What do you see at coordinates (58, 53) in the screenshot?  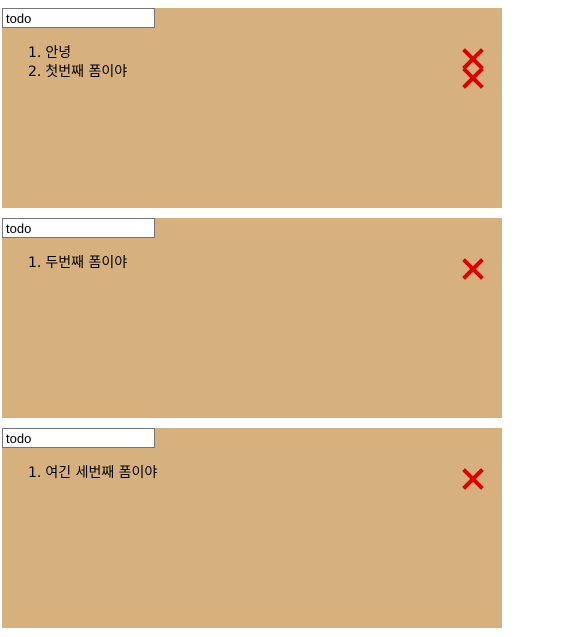 I see `todo-item-text: 안녕` at bounding box center [58, 53].